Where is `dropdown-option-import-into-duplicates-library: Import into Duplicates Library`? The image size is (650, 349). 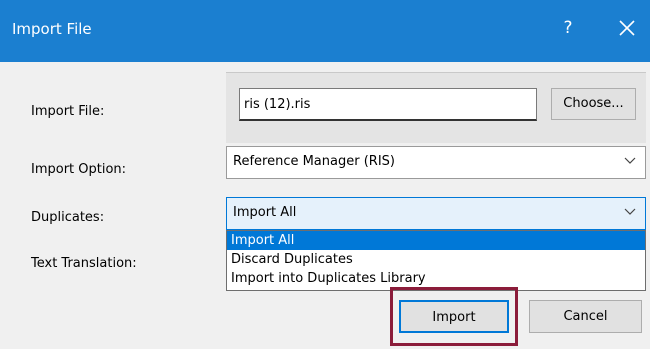
dropdown-option-import-into-duplicates-library: Import into Duplicates Library is located at coordinates (436, 278).